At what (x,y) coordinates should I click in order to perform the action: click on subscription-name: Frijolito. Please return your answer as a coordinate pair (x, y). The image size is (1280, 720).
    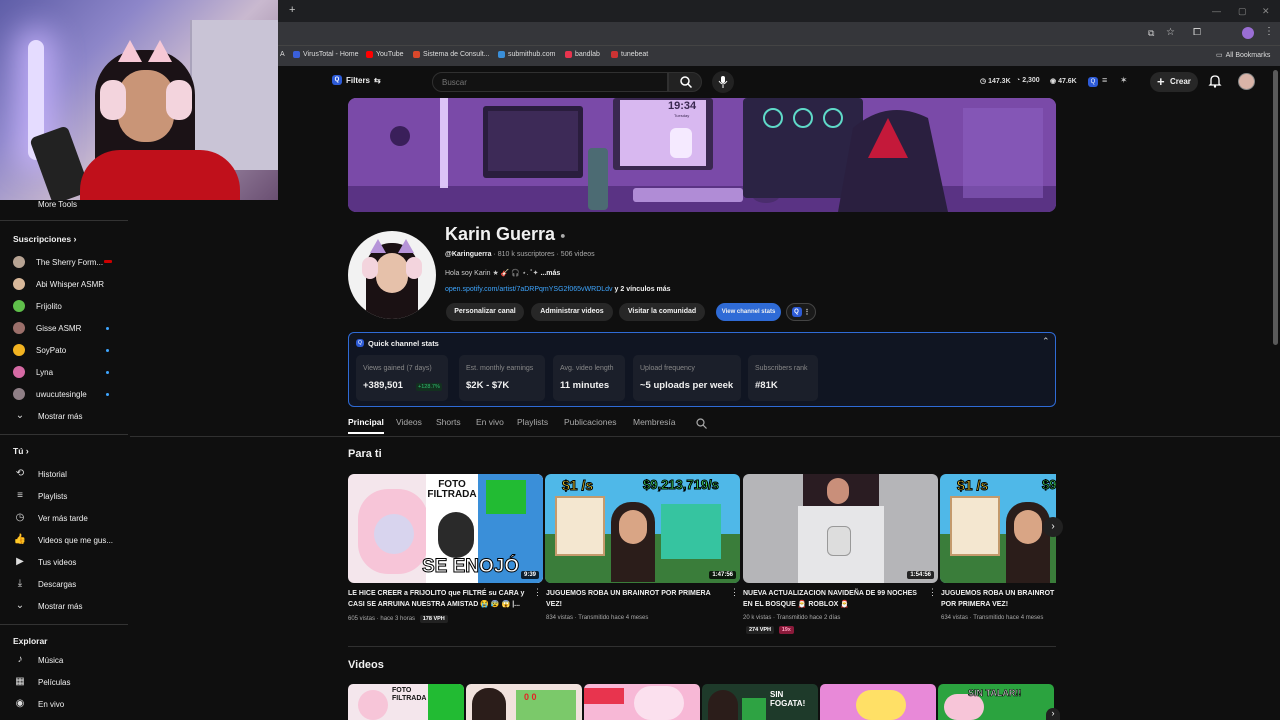
    Looking at the image, I should click on (49, 306).